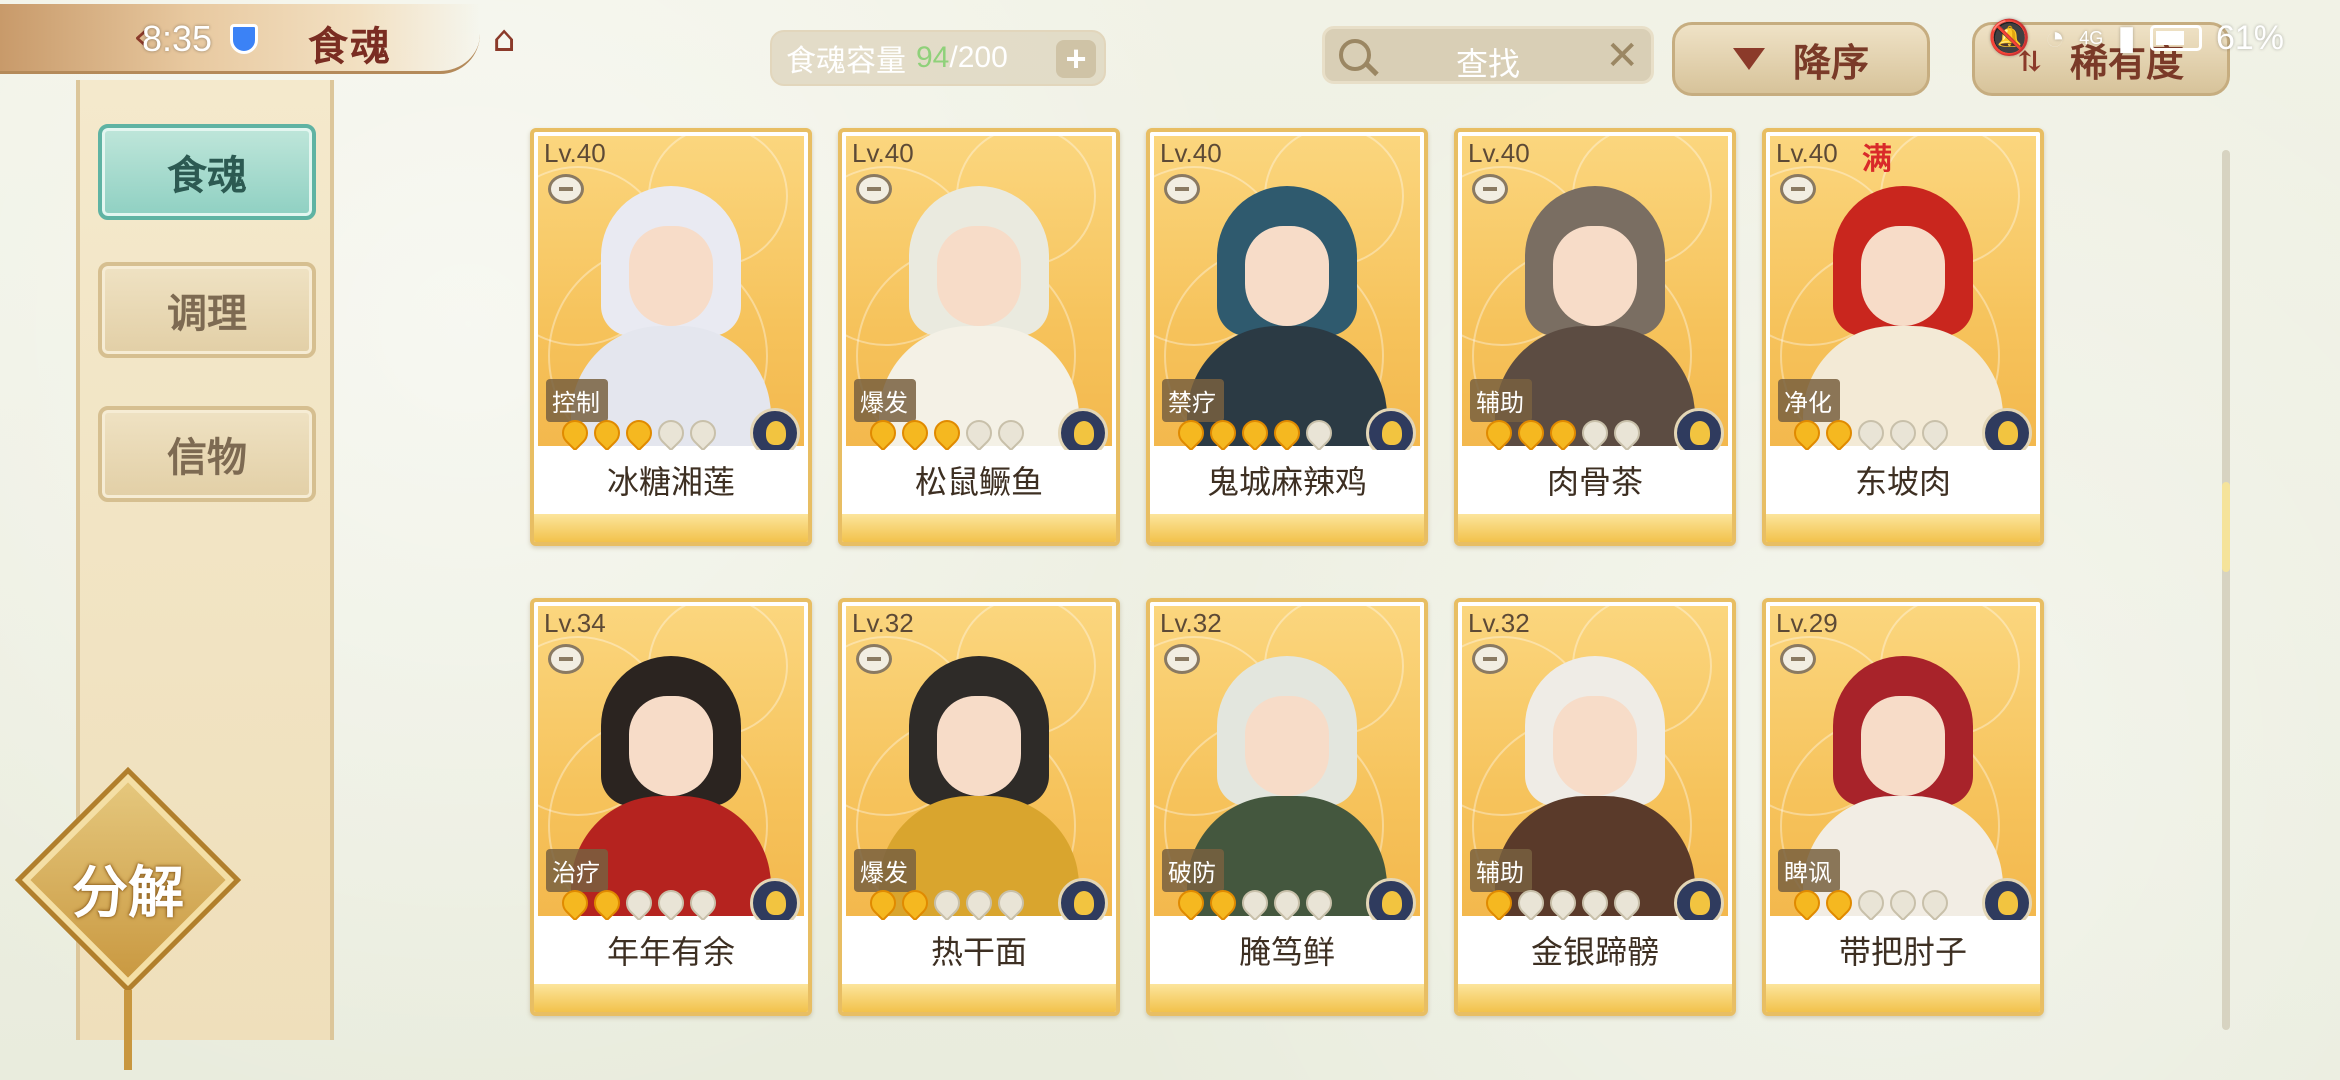 This screenshot has height=1080, width=2340. What do you see at coordinates (1193, 400) in the screenshot?
I see `role-badge: 禁疗` at bounding box center [1193, 400].